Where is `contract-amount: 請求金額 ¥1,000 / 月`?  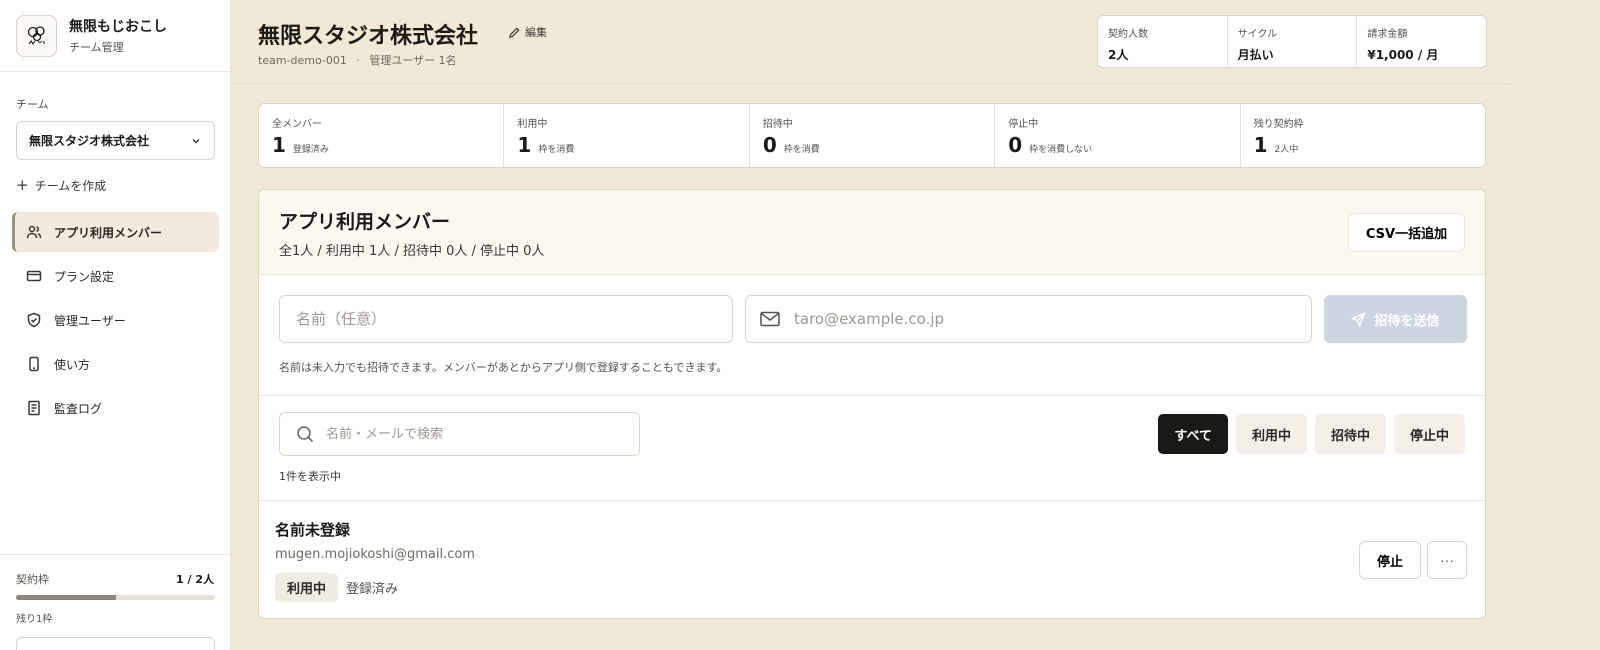 contract-amount: 請求金額 ¥1,000 / 月 is located at coordinates (1421, 41).